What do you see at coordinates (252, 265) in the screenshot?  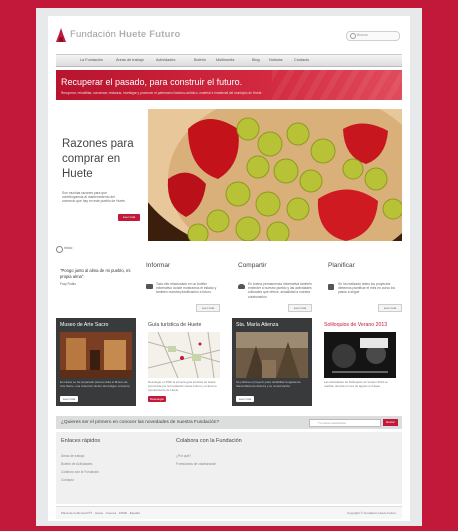 I see `column-title: Compartir` at bounding box center [252, 265].